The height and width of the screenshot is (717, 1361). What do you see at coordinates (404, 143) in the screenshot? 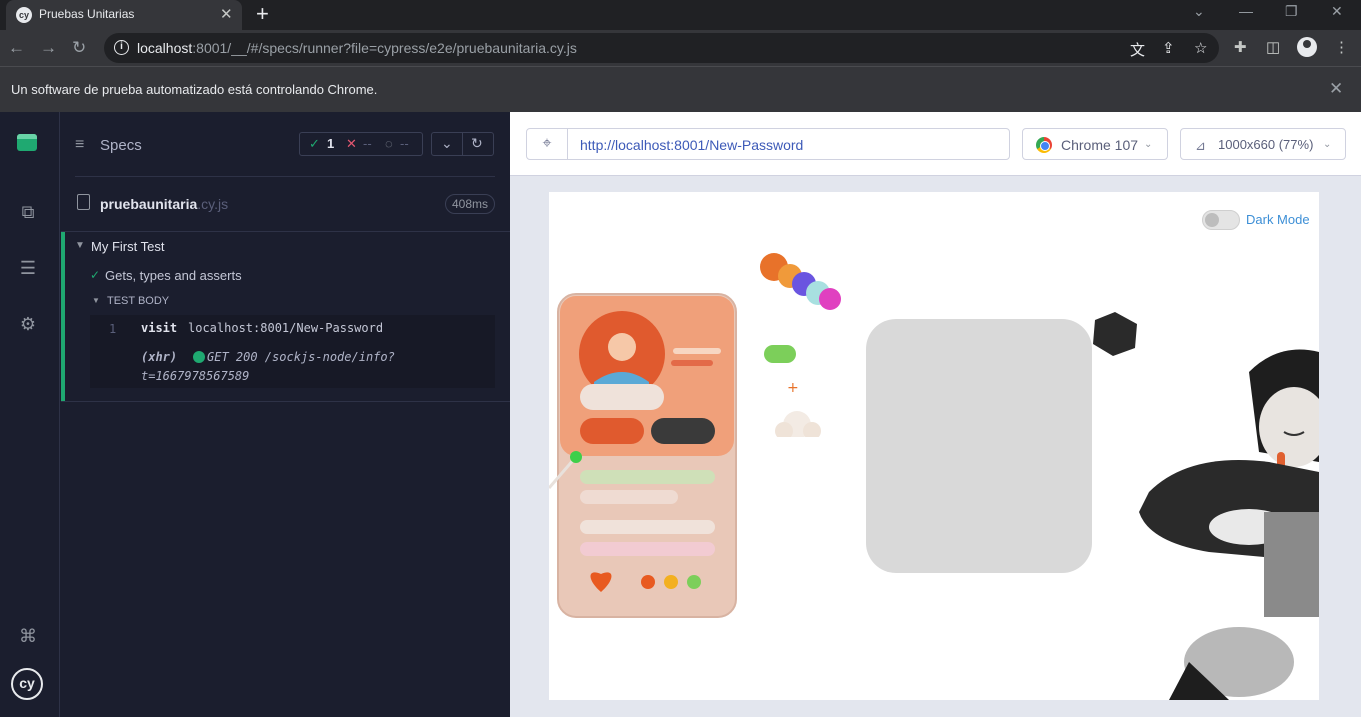
I see `pending-count: --` at bounding box center [404, 143].